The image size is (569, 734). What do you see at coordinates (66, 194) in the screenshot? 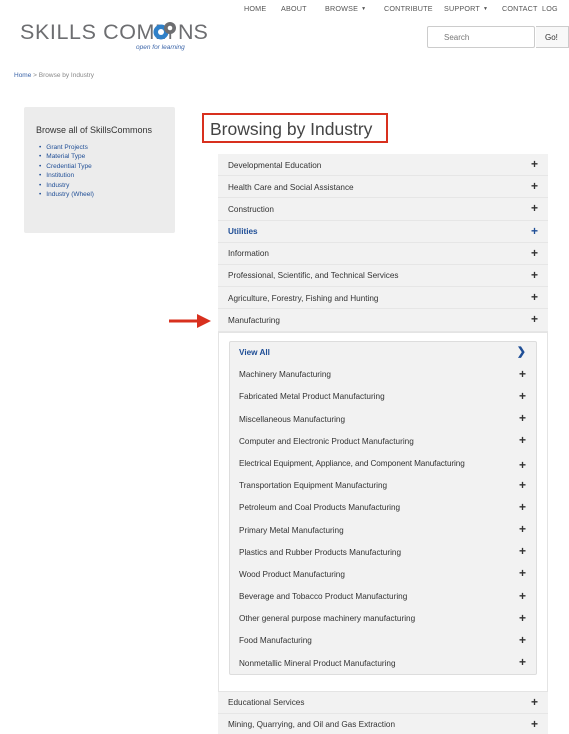
I see `sidebar-item-industry-wheel: Industry (Wheel)` at bounding box center [66, 194].